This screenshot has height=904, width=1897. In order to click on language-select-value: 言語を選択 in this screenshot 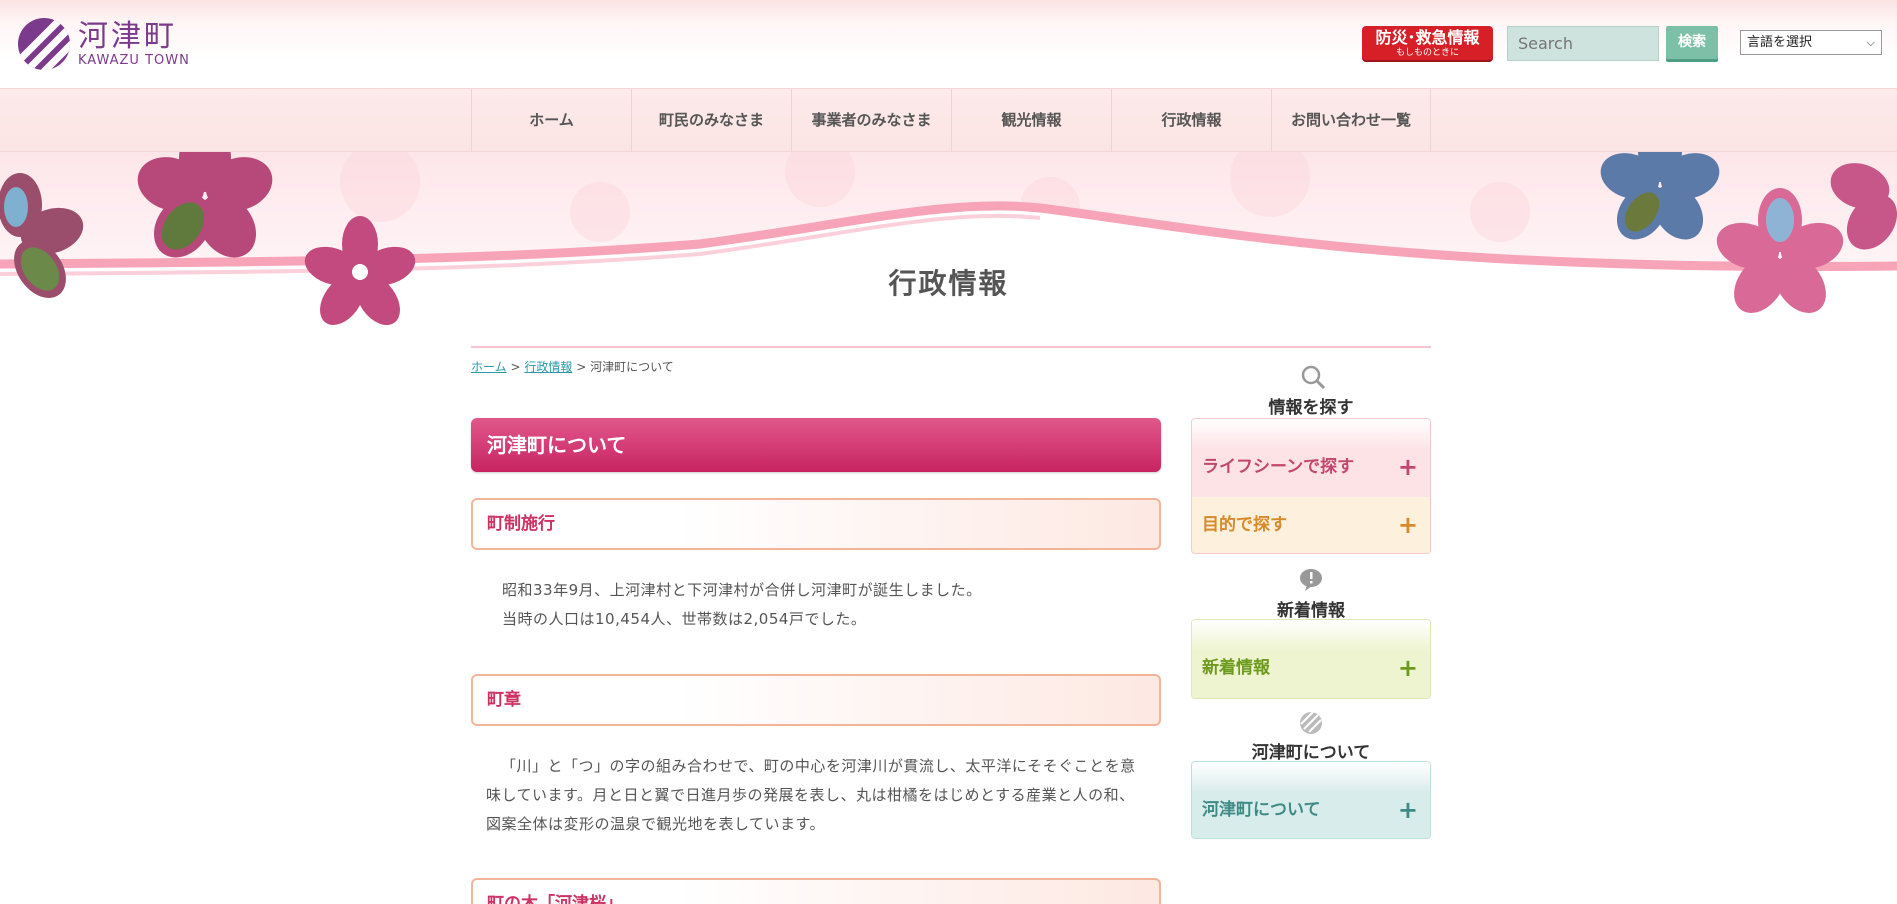, I will do `click(1780, 42)`.